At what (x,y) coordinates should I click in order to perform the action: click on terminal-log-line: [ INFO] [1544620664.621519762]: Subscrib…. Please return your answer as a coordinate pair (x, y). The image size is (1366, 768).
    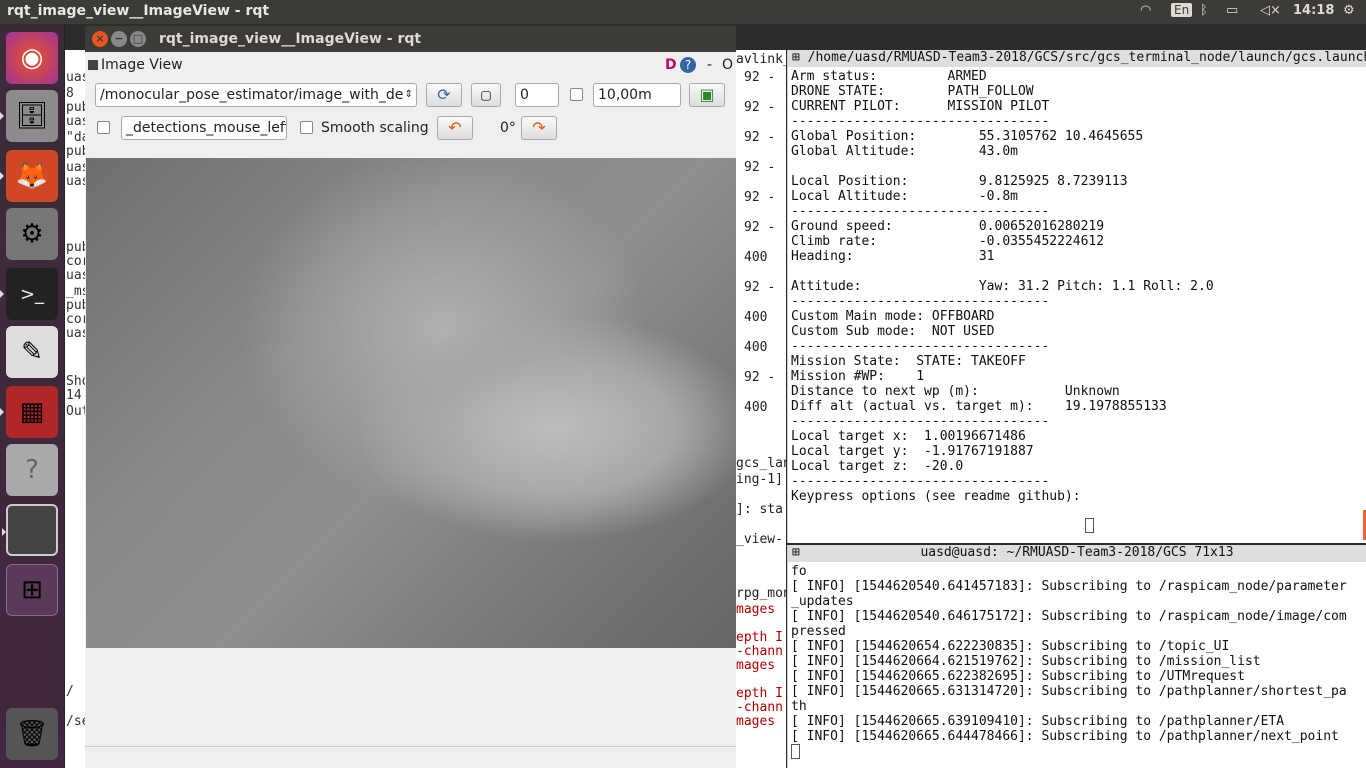
    Looking at the image, I should click on (1026, 661).